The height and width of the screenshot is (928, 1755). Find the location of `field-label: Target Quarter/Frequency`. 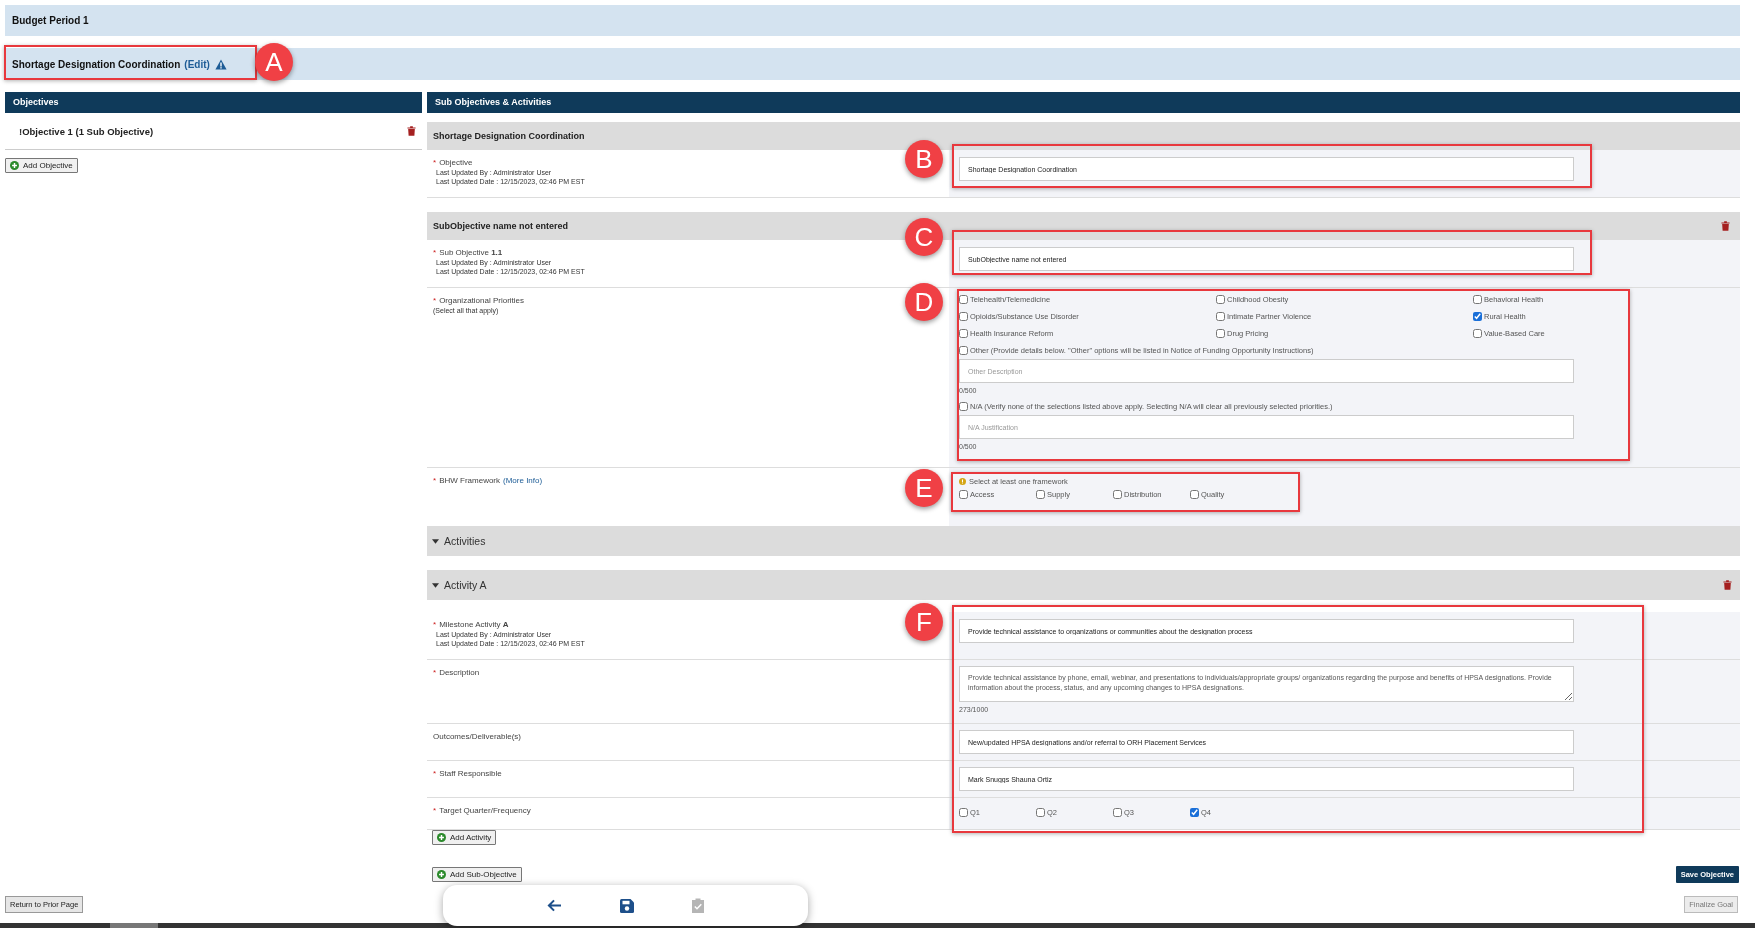

field-label: Target Quarter/Frequency is located at coordinates (485, 810).